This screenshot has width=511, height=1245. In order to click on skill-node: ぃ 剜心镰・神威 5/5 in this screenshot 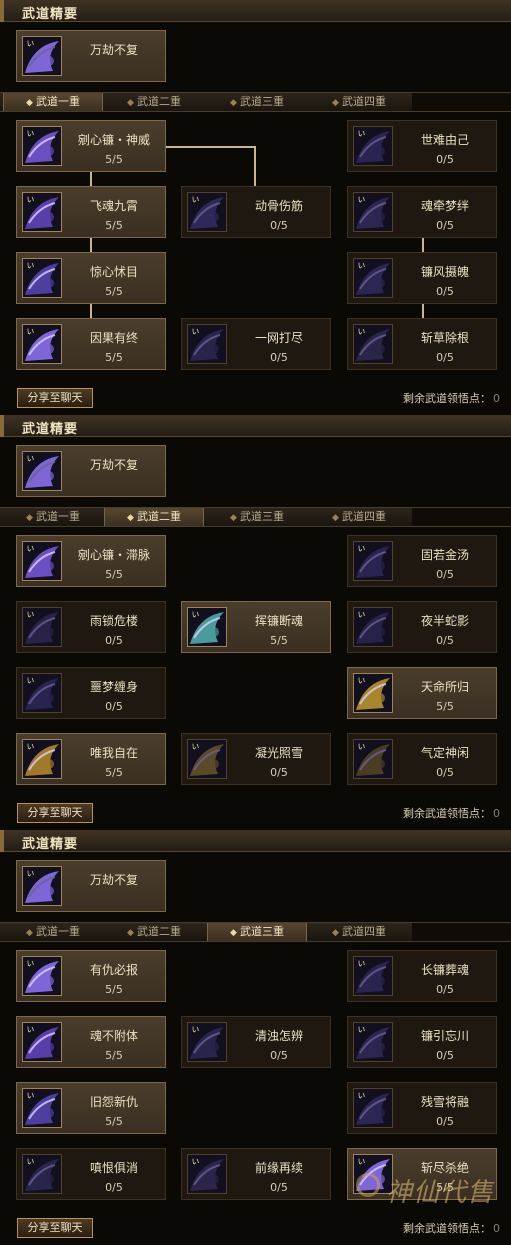, I will do `click(91, 146)`.